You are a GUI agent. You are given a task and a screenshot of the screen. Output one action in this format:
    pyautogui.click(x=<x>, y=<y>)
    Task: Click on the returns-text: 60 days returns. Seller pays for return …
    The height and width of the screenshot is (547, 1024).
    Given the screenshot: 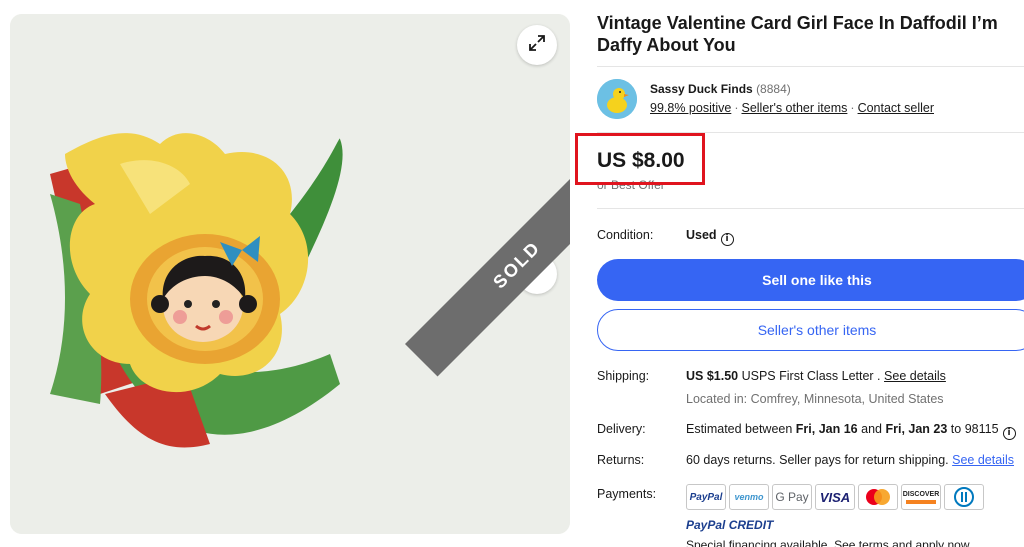 What is the action you would take?
    pyautogui.click(x=817, y=460)
    